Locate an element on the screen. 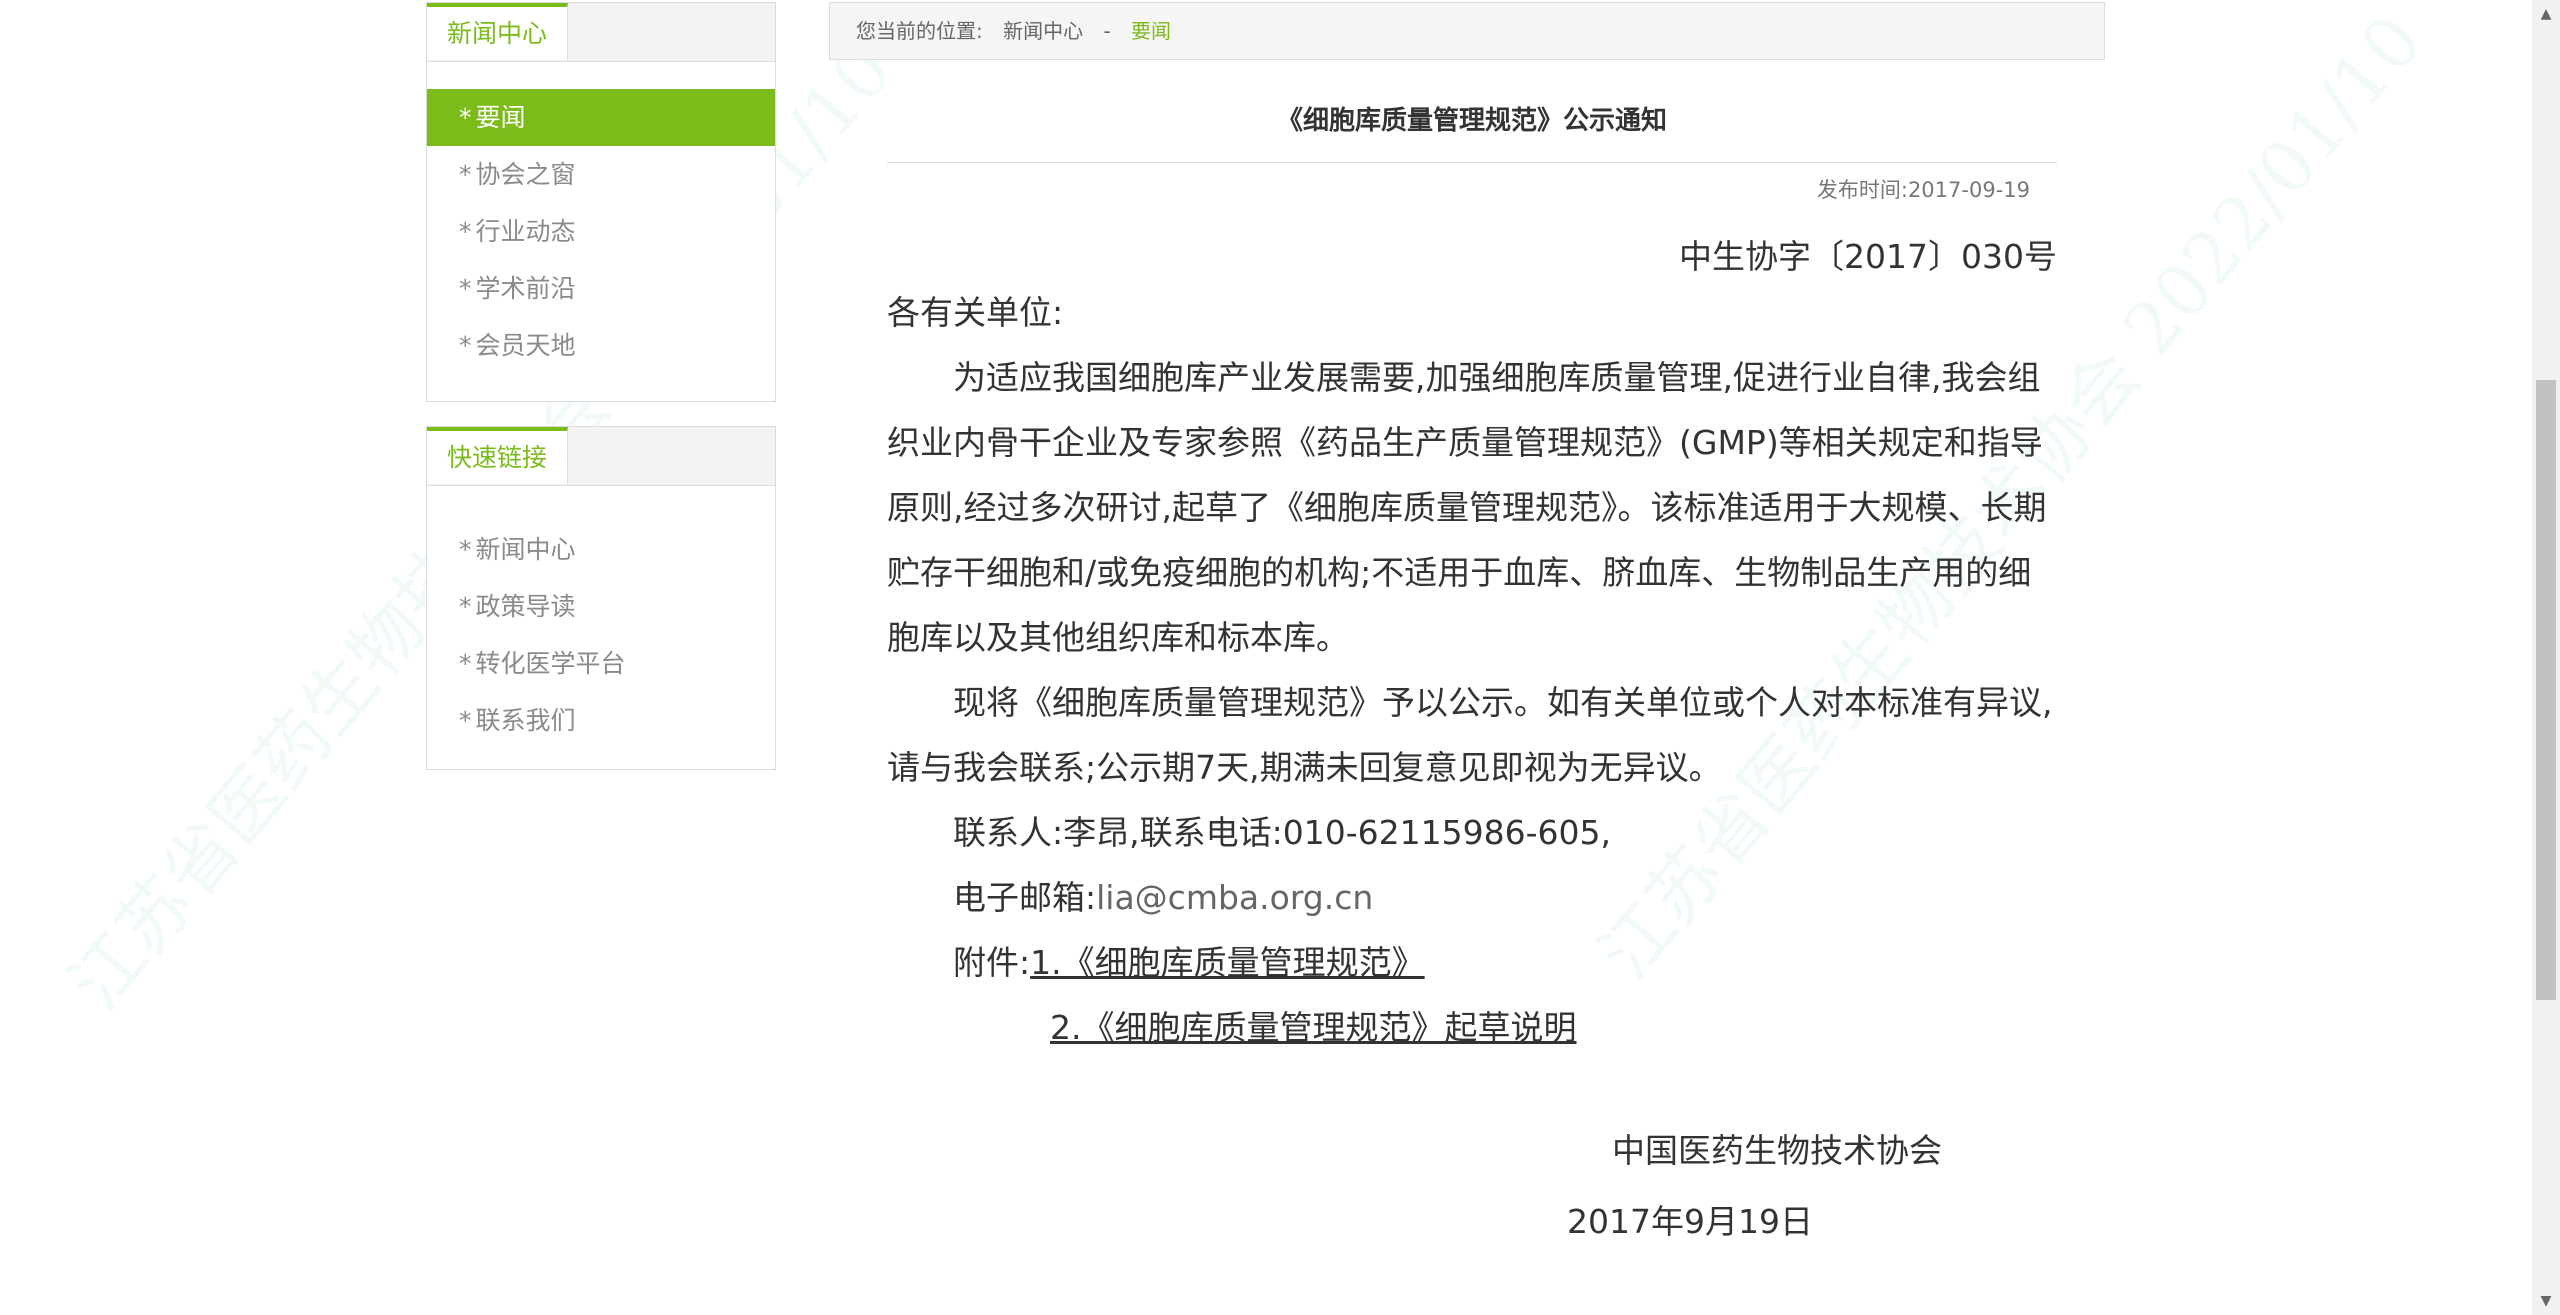 This screenshot has width=2560, height=1315. sidebar-item-label: 学术前沿 is located at coordinates (525, 288).